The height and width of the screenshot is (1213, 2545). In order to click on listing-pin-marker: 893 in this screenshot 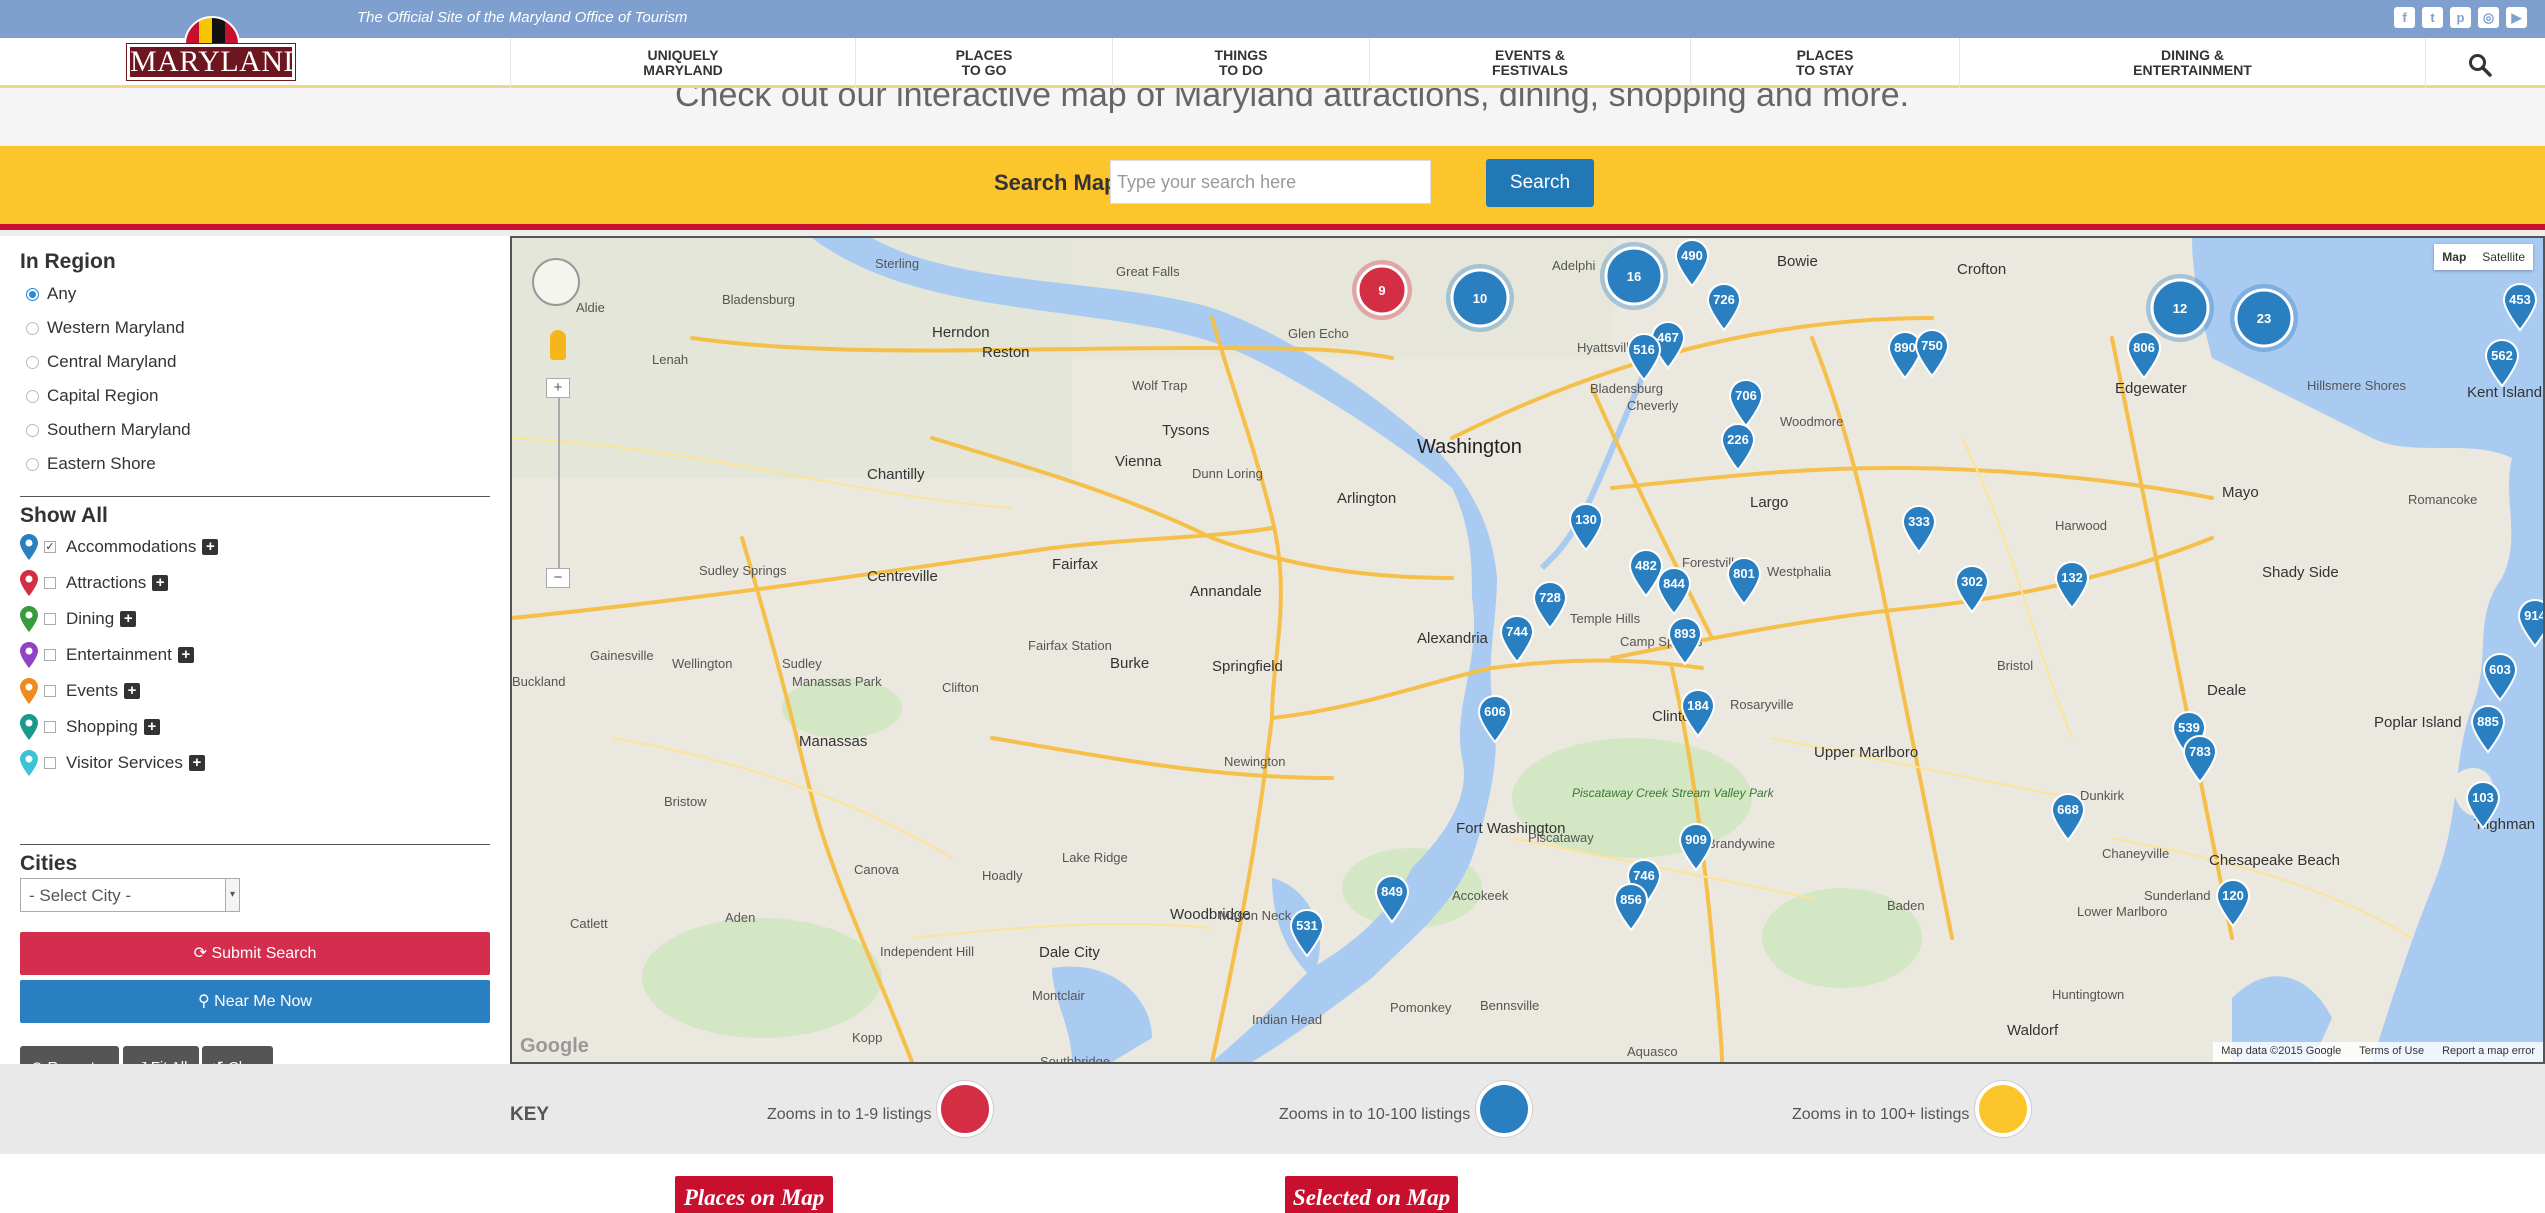, I will do `click(1685, 641)`.